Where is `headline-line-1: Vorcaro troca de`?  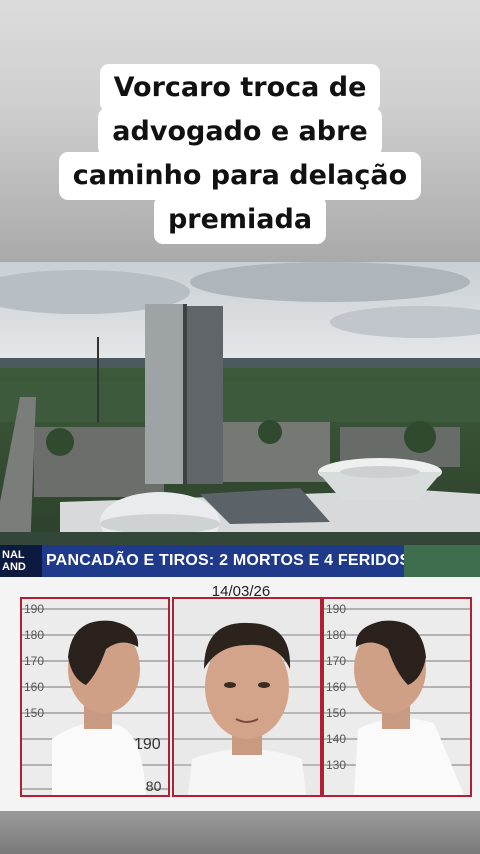 headline-line-1: Vorcaro troca de is located at coordinates (240, 88).